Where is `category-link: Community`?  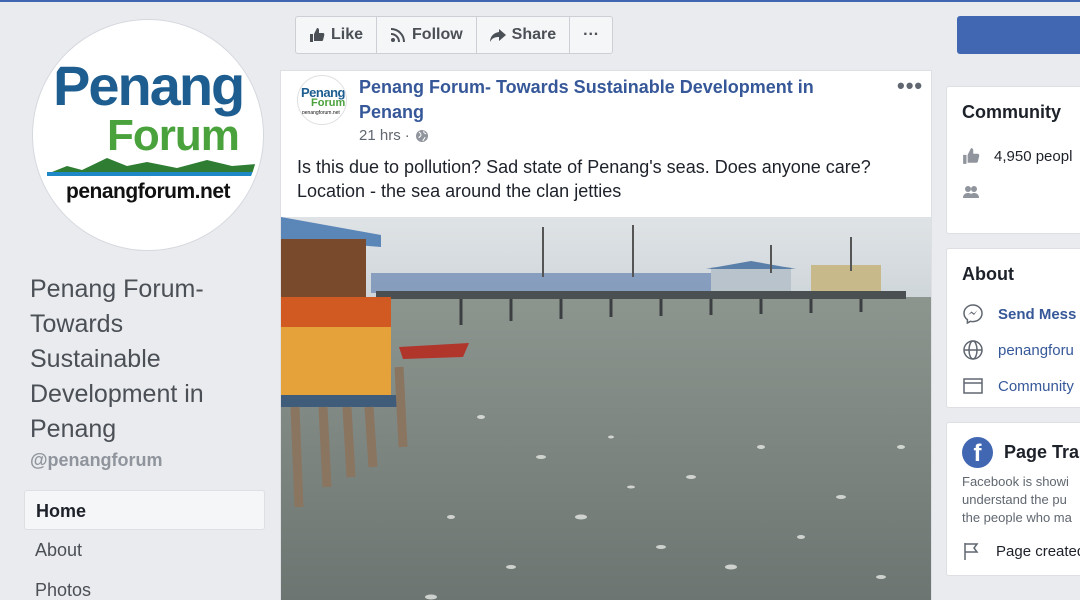
category-link: Community is located at coordinates (1036, 386).